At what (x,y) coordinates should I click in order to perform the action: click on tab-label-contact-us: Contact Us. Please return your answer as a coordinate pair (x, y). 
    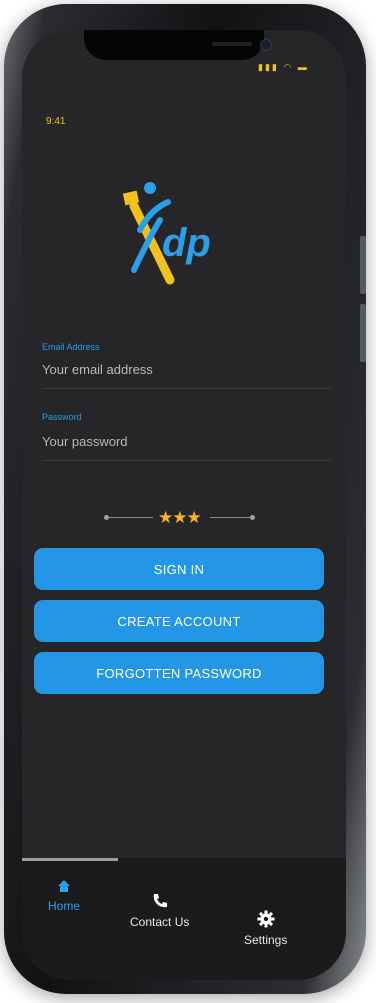
    Looking at the image, I should click on (160, 922).